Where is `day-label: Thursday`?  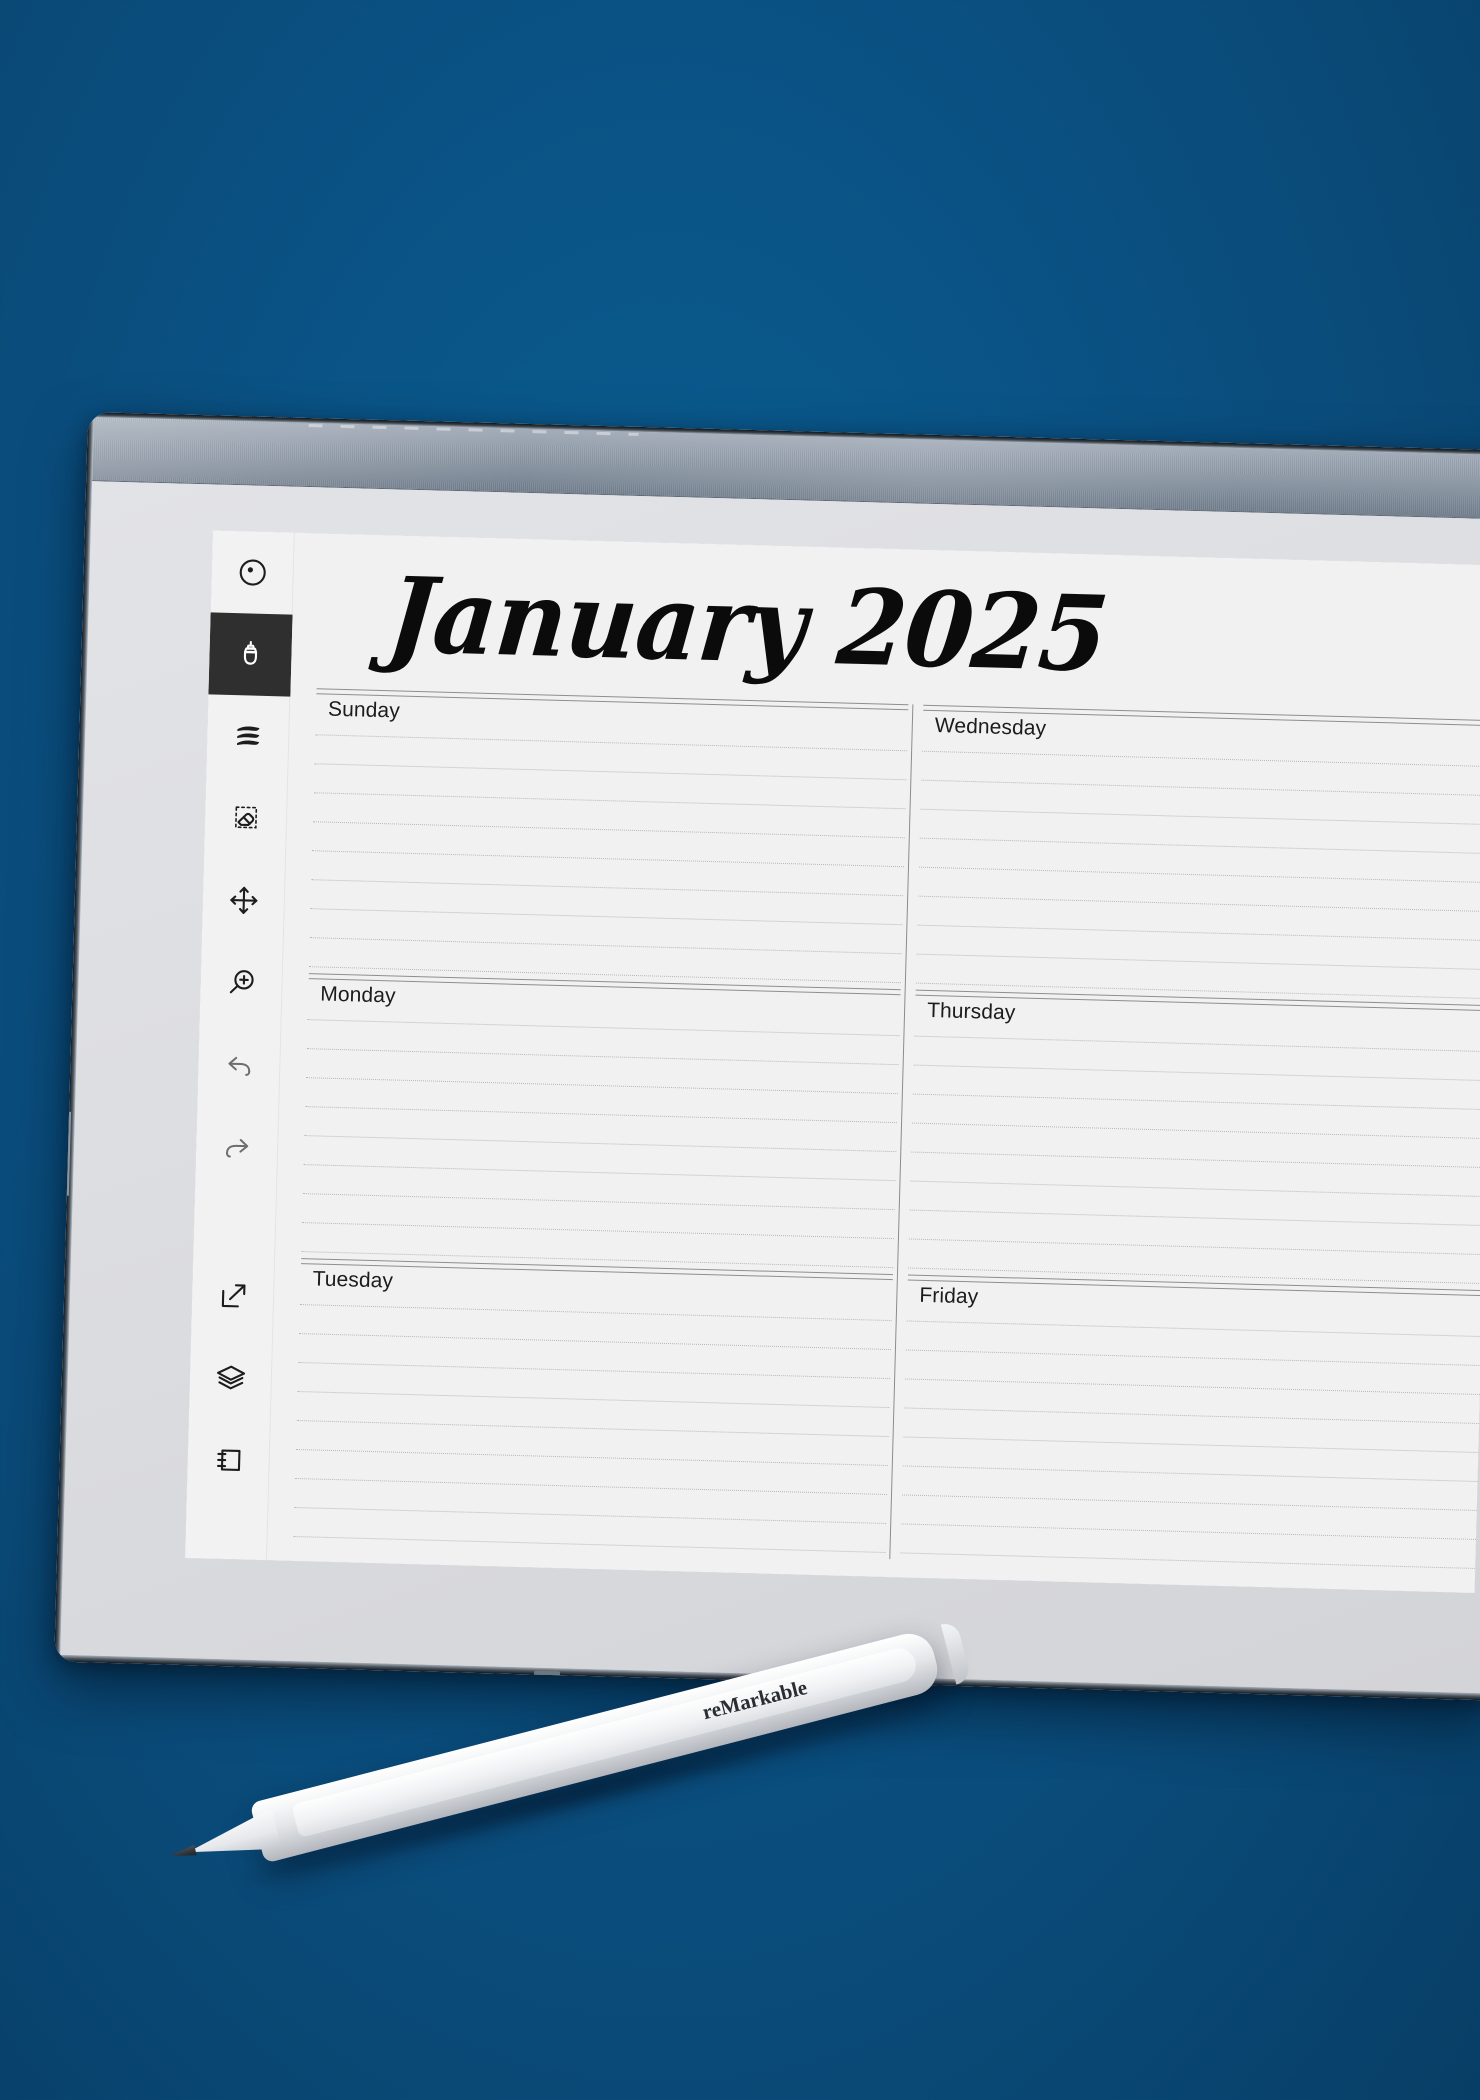 day-label: Thursday is located at coordinates (971, 1011).